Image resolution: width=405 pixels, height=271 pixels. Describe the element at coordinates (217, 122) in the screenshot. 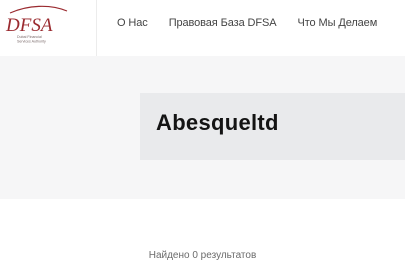

I see `page-title: Abesqueltd` at that location.